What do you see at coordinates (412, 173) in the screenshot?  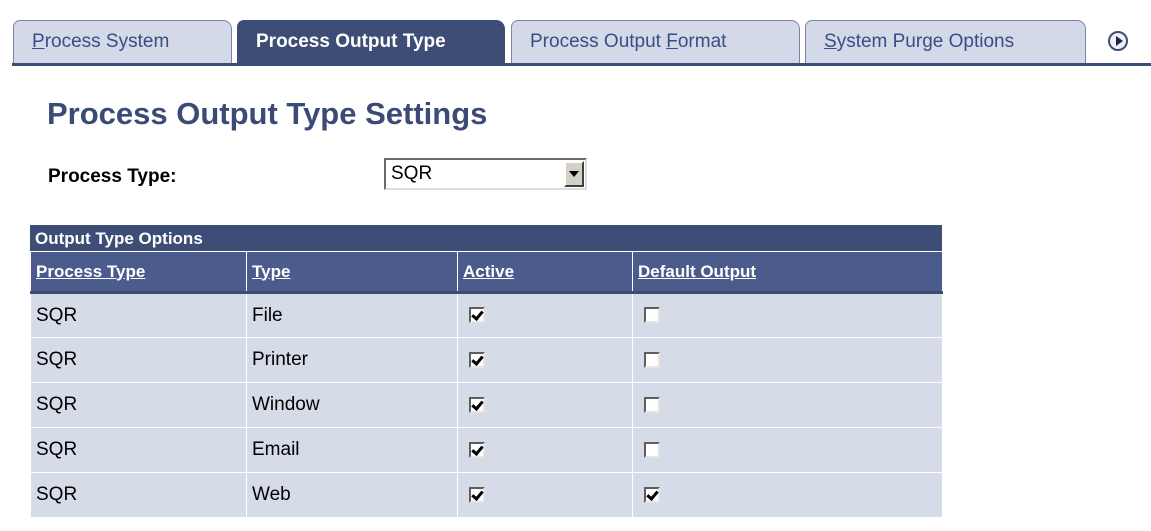 I see `process-type-value: SQR` at bounding box center [412, 173].